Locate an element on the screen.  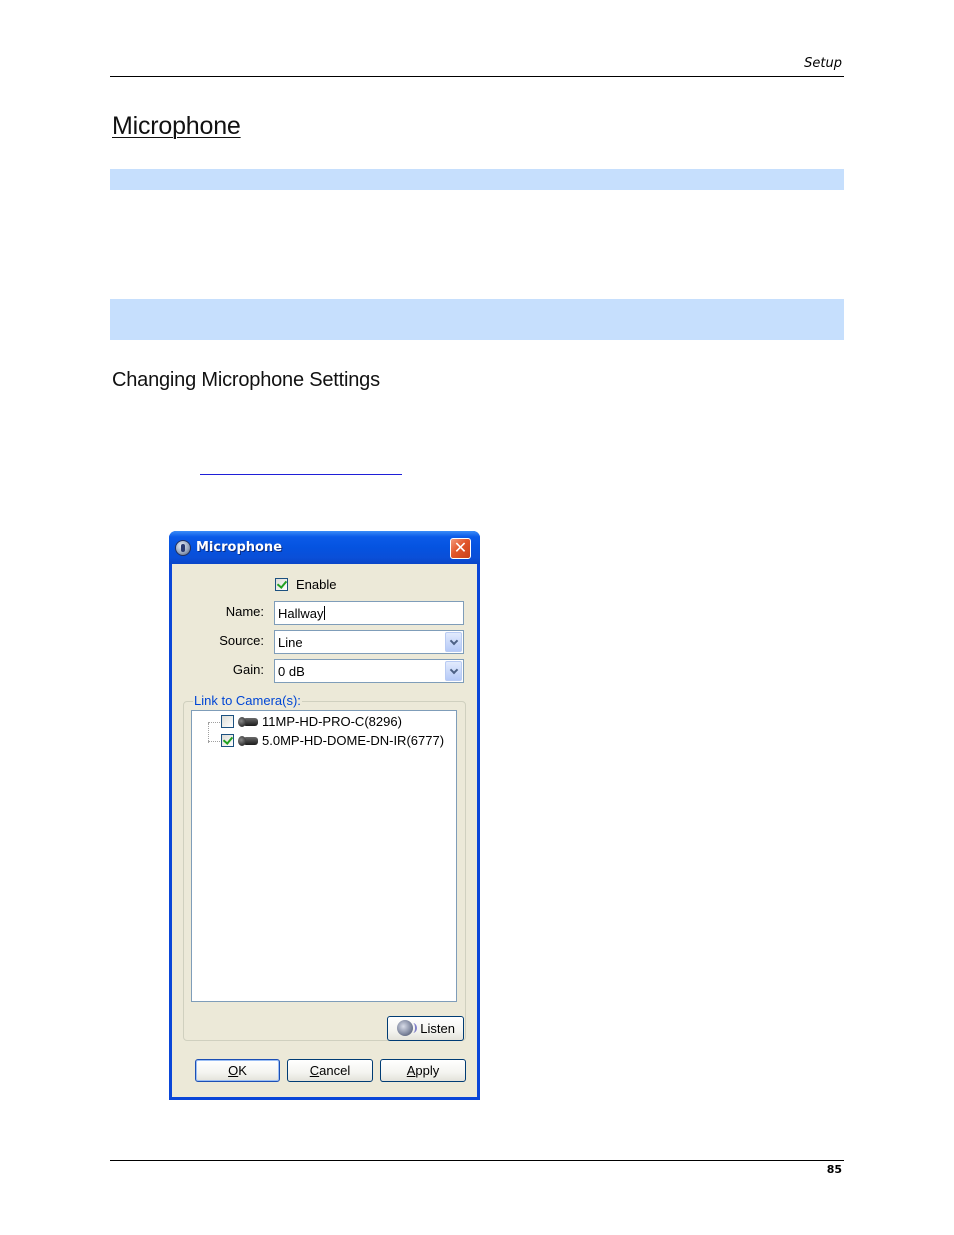
cancel-label: ancel is located at coordinates (335, 1070).